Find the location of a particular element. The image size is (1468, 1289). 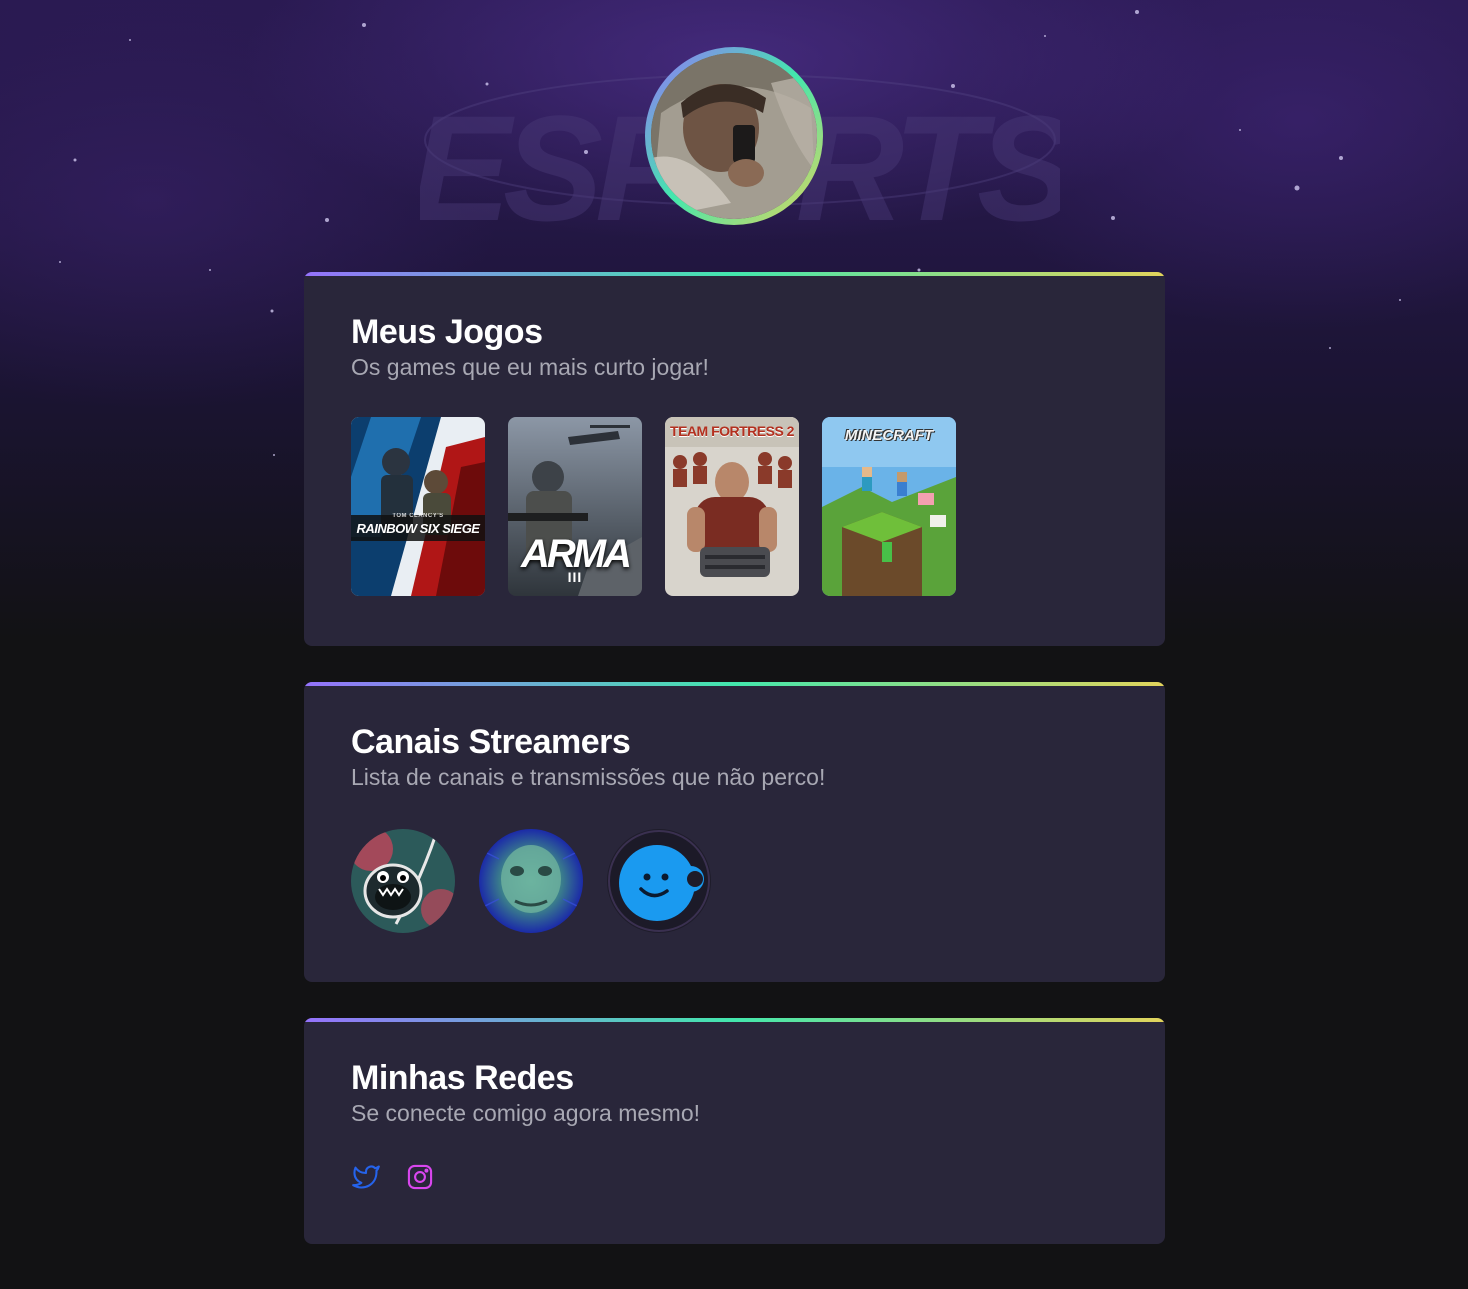

game-title-label: RAINBOW SIX SIEGE is located at coordinates (418, 528).